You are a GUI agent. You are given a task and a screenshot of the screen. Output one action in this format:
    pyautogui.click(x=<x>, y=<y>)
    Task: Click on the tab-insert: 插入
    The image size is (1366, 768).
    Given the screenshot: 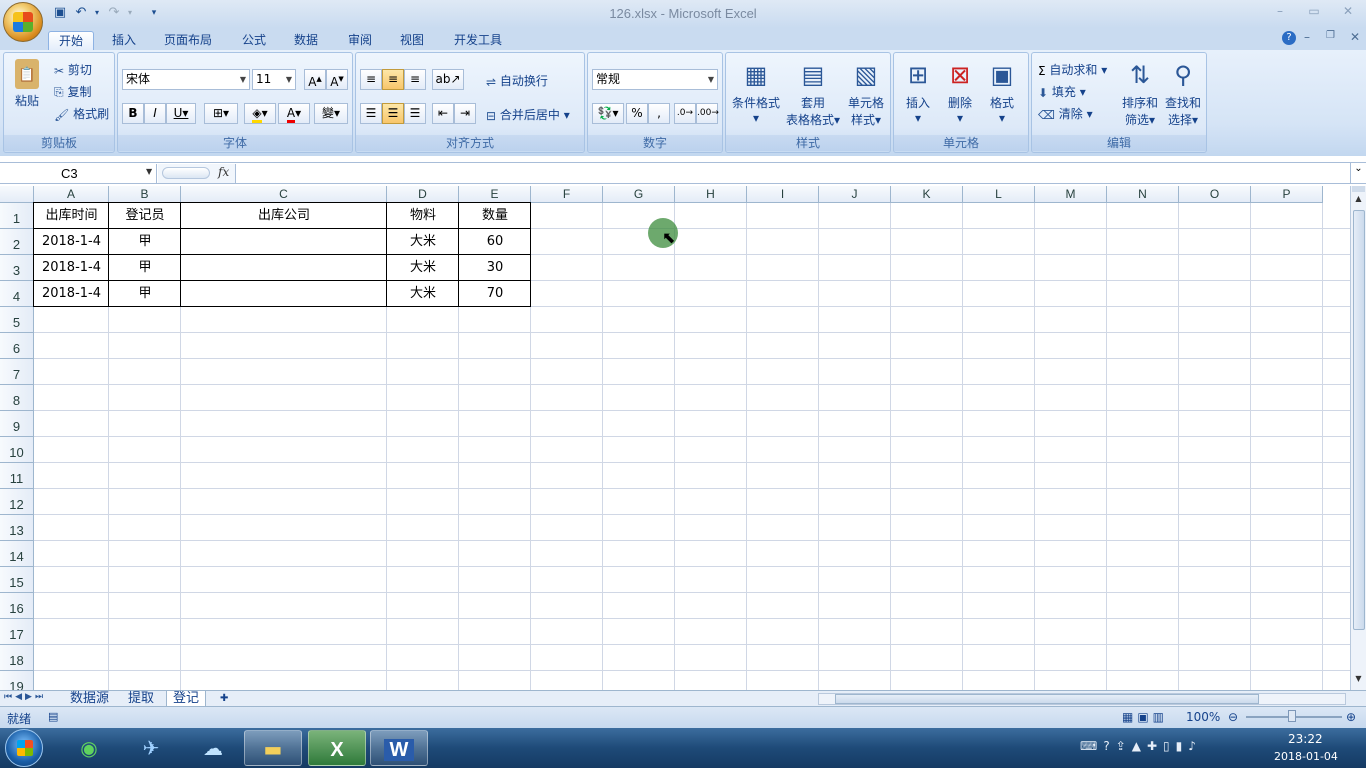 What is the action you would take?
    pyautogui.click(x=124, y=40)
    